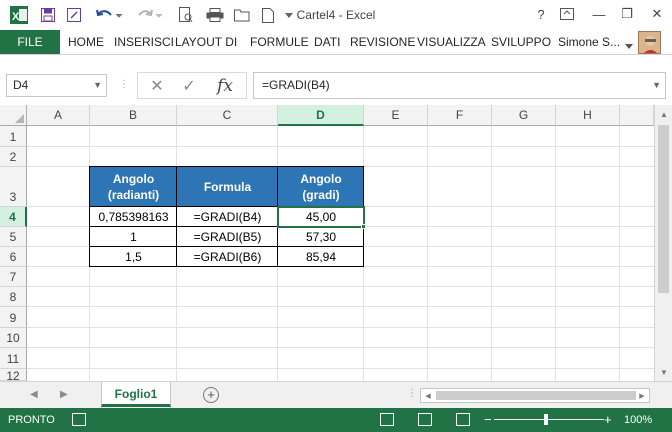 The height and width of the screenshot is (432, 672). What do you see at coordinates (13, 237) in the screenshot?
I see `row-header-5: 5` at bounding box center [13, 237].